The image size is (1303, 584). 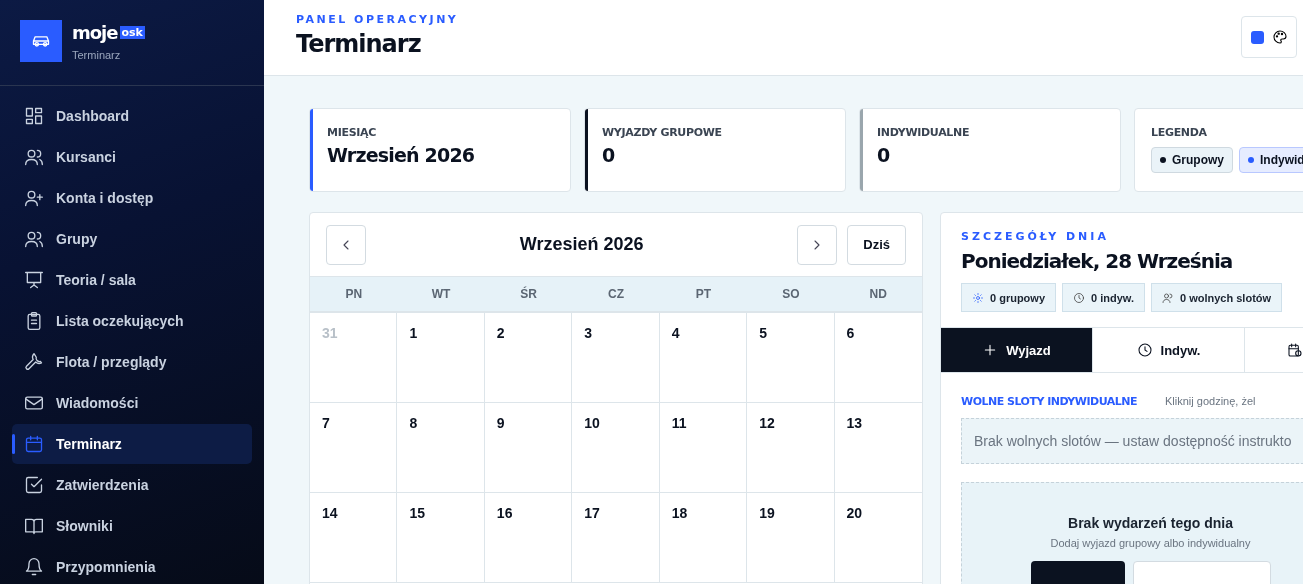 I want to click on day-cell: 20, so click(x=878, y=537).